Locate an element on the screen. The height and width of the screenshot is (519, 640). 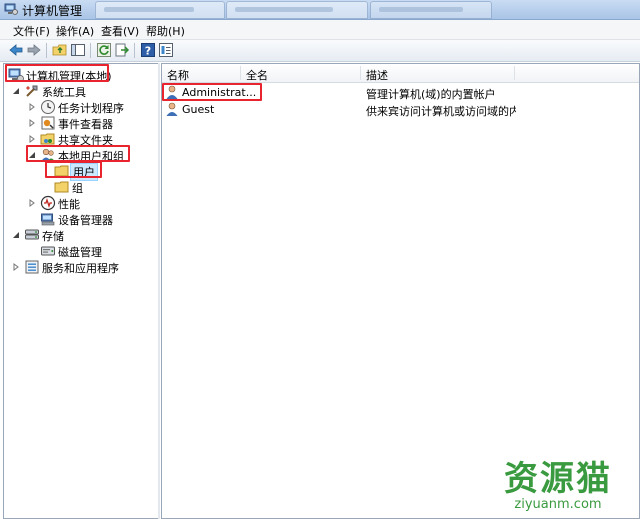
tree-label: 性能 is located at coordinates (69, 204).